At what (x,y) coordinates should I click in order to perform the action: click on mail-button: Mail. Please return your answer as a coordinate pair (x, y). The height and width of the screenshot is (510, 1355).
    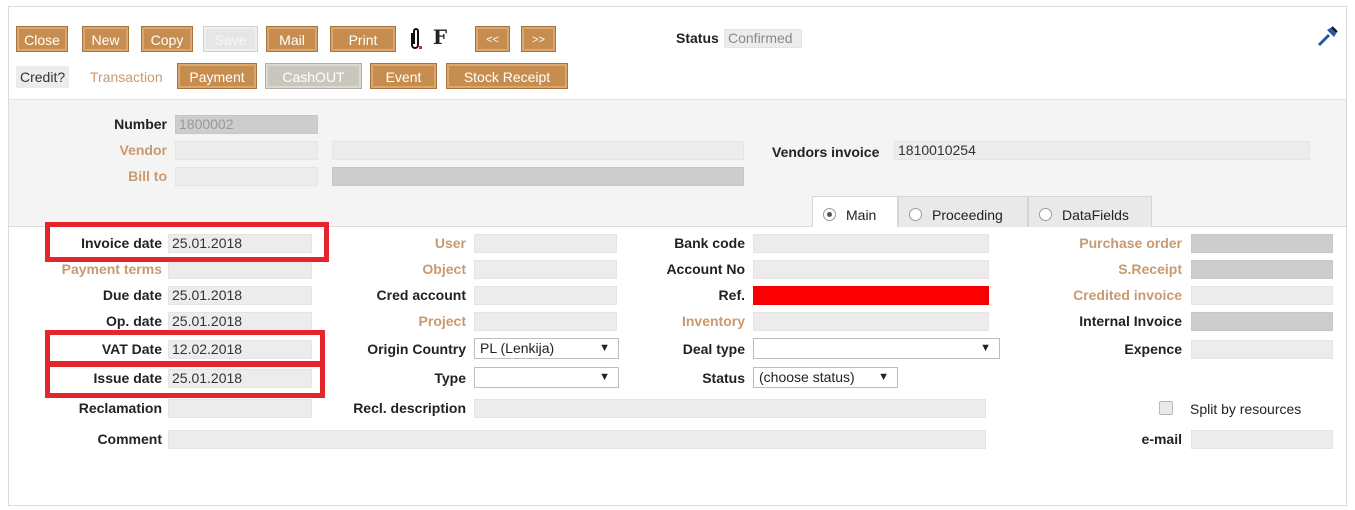
    Looking at the image, I should click on (292, 39).